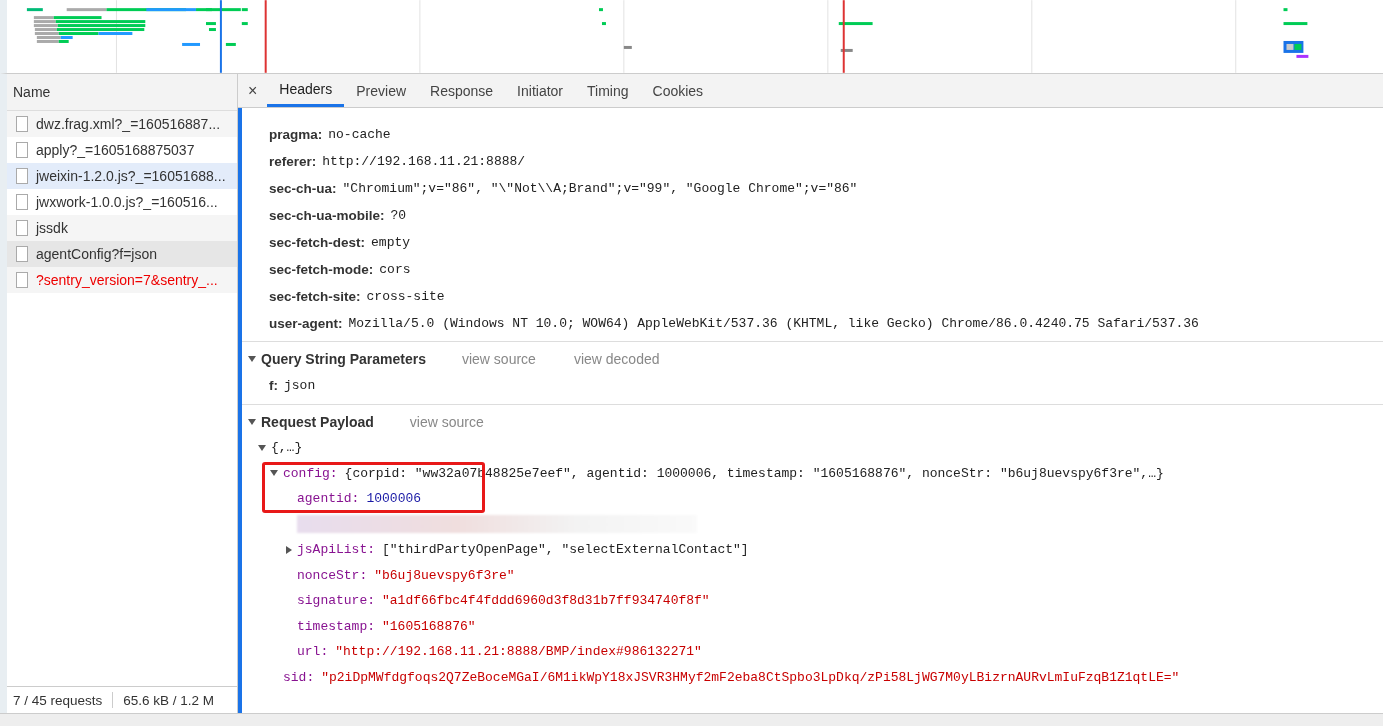 Image resolution: width=1383 pixels, height=726 pixels. I want to click on header-name: sec-ch-ua-mobile:, so click(327, 215).